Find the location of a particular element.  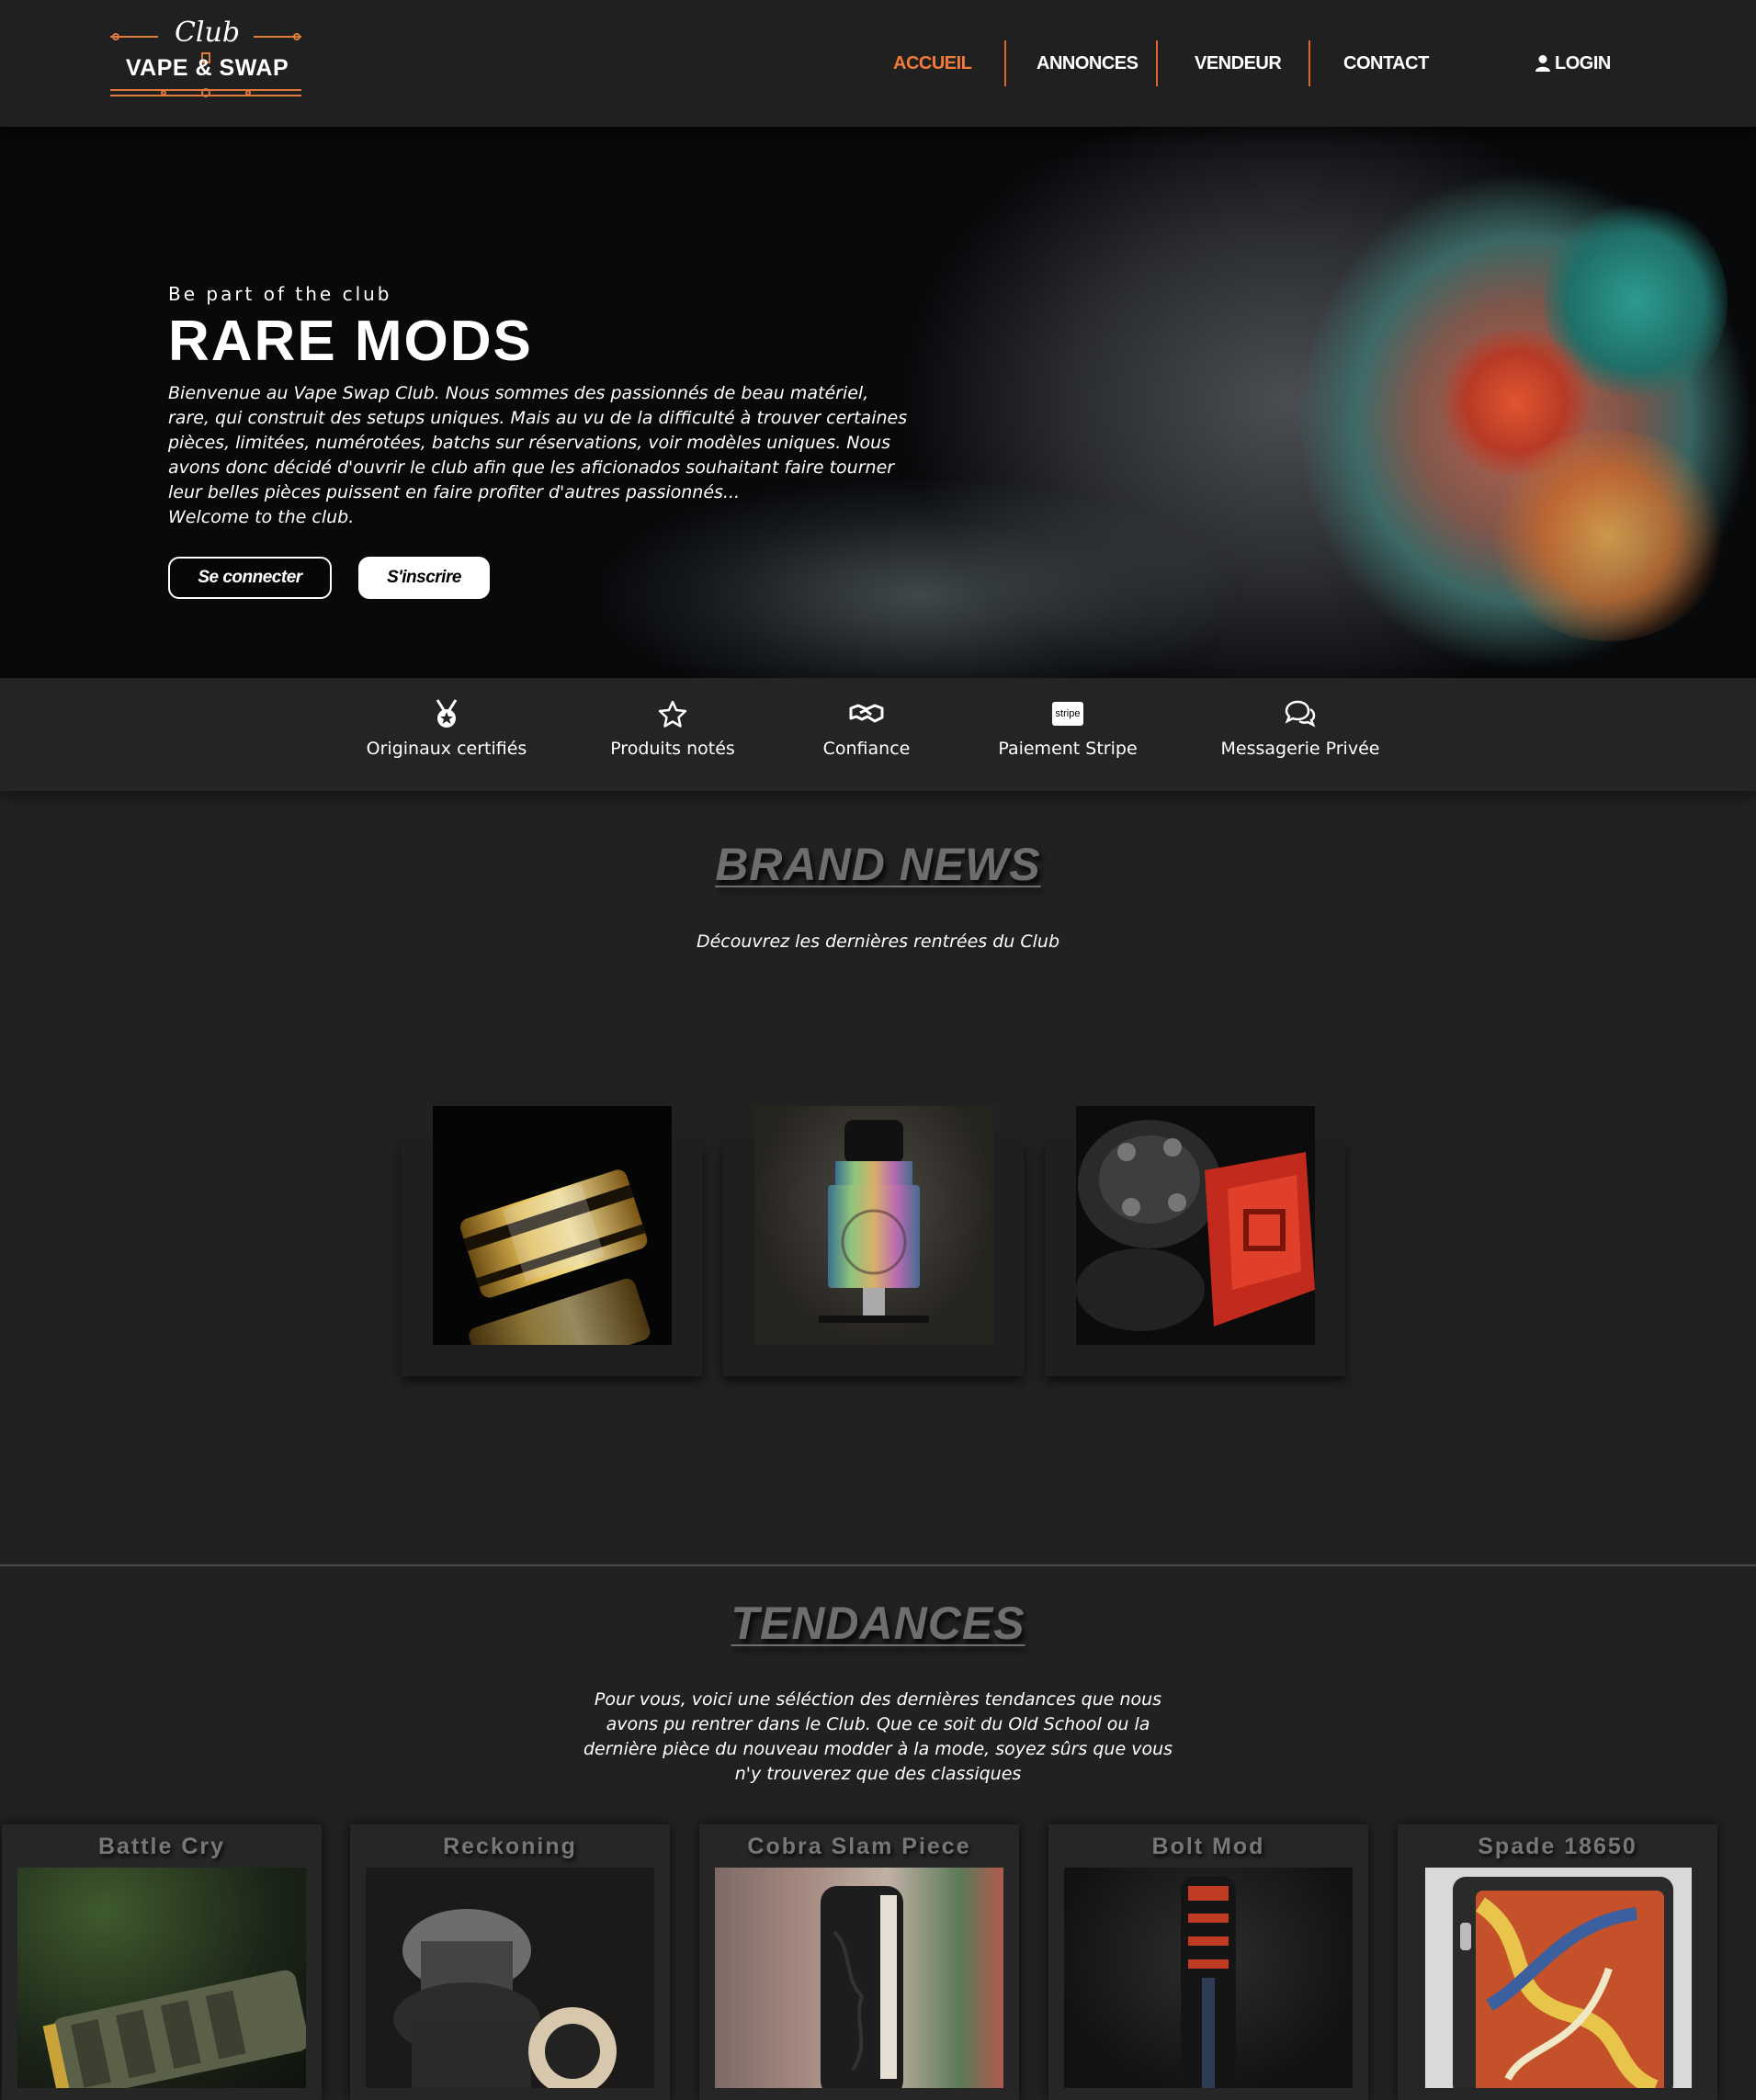

hero-image-detail is located at coordinates (1609, 535).